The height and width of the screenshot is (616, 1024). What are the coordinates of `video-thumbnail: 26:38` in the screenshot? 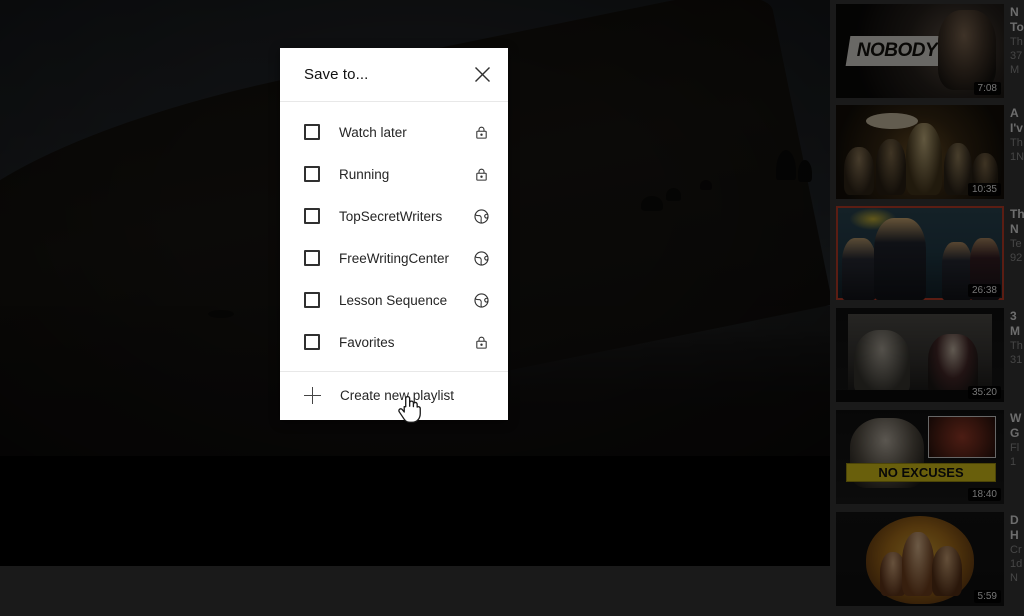 It's located at (920, 253).